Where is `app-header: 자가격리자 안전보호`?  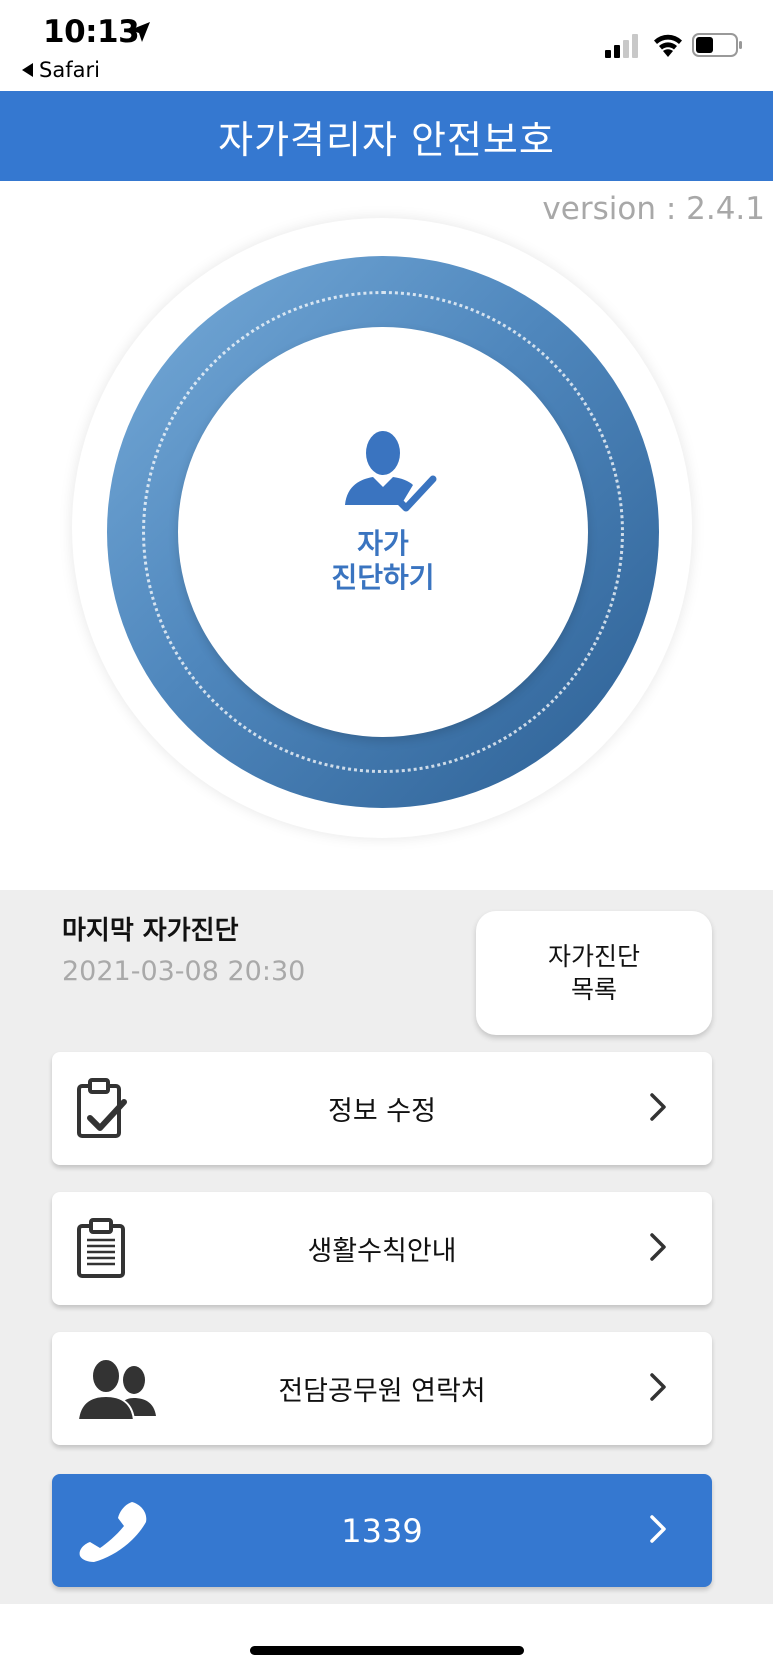 app-header: 자가격리자 안전보호 is located at coordinates (386, 136).